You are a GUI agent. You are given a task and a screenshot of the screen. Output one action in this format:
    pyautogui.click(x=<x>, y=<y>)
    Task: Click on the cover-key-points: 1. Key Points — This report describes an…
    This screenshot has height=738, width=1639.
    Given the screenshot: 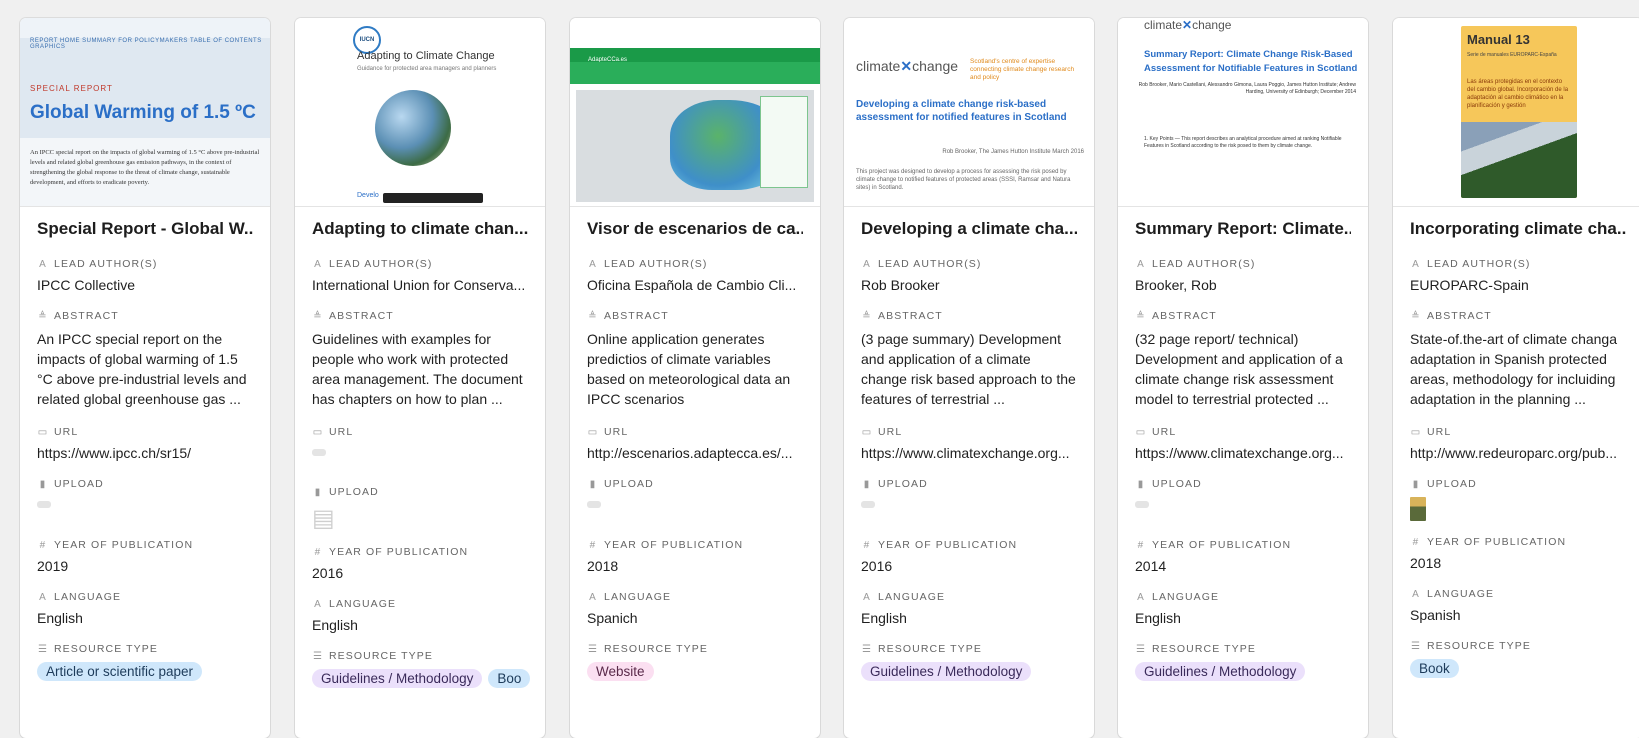 What is the action you would take?
    pyautogui.click(x=1243, y=142)
    